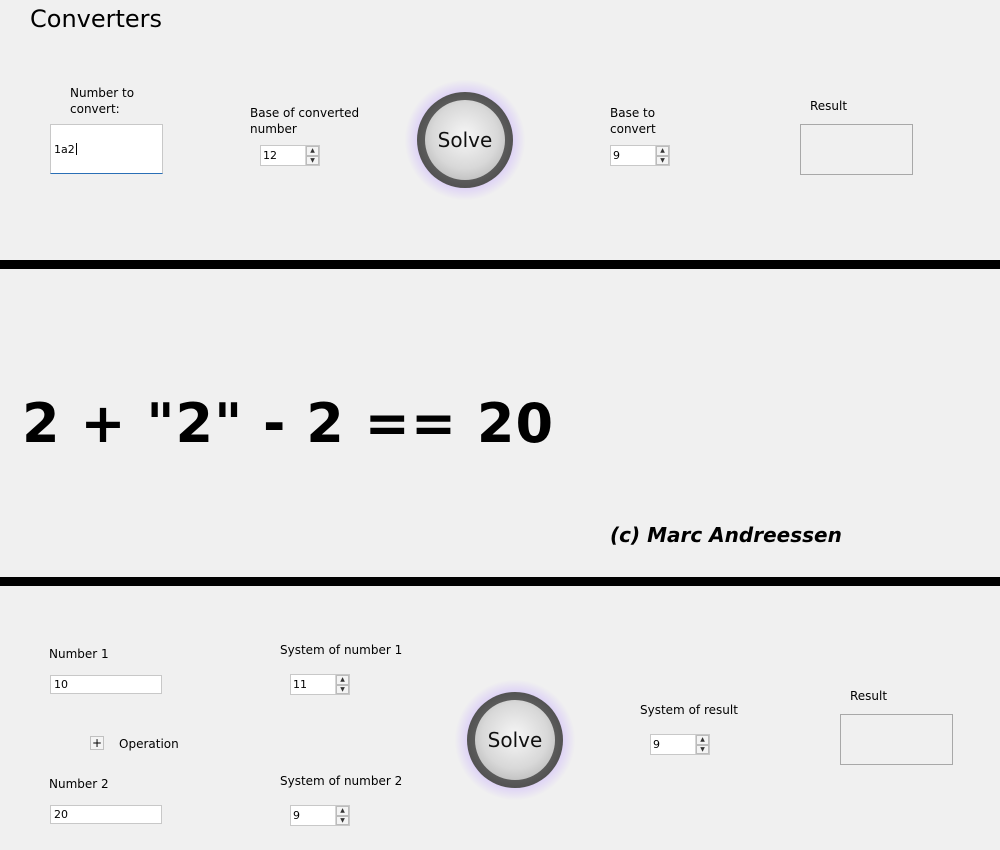  I want to click on system-of-number1-spinbox: 11 ▲ ▼, so click(320, 684).